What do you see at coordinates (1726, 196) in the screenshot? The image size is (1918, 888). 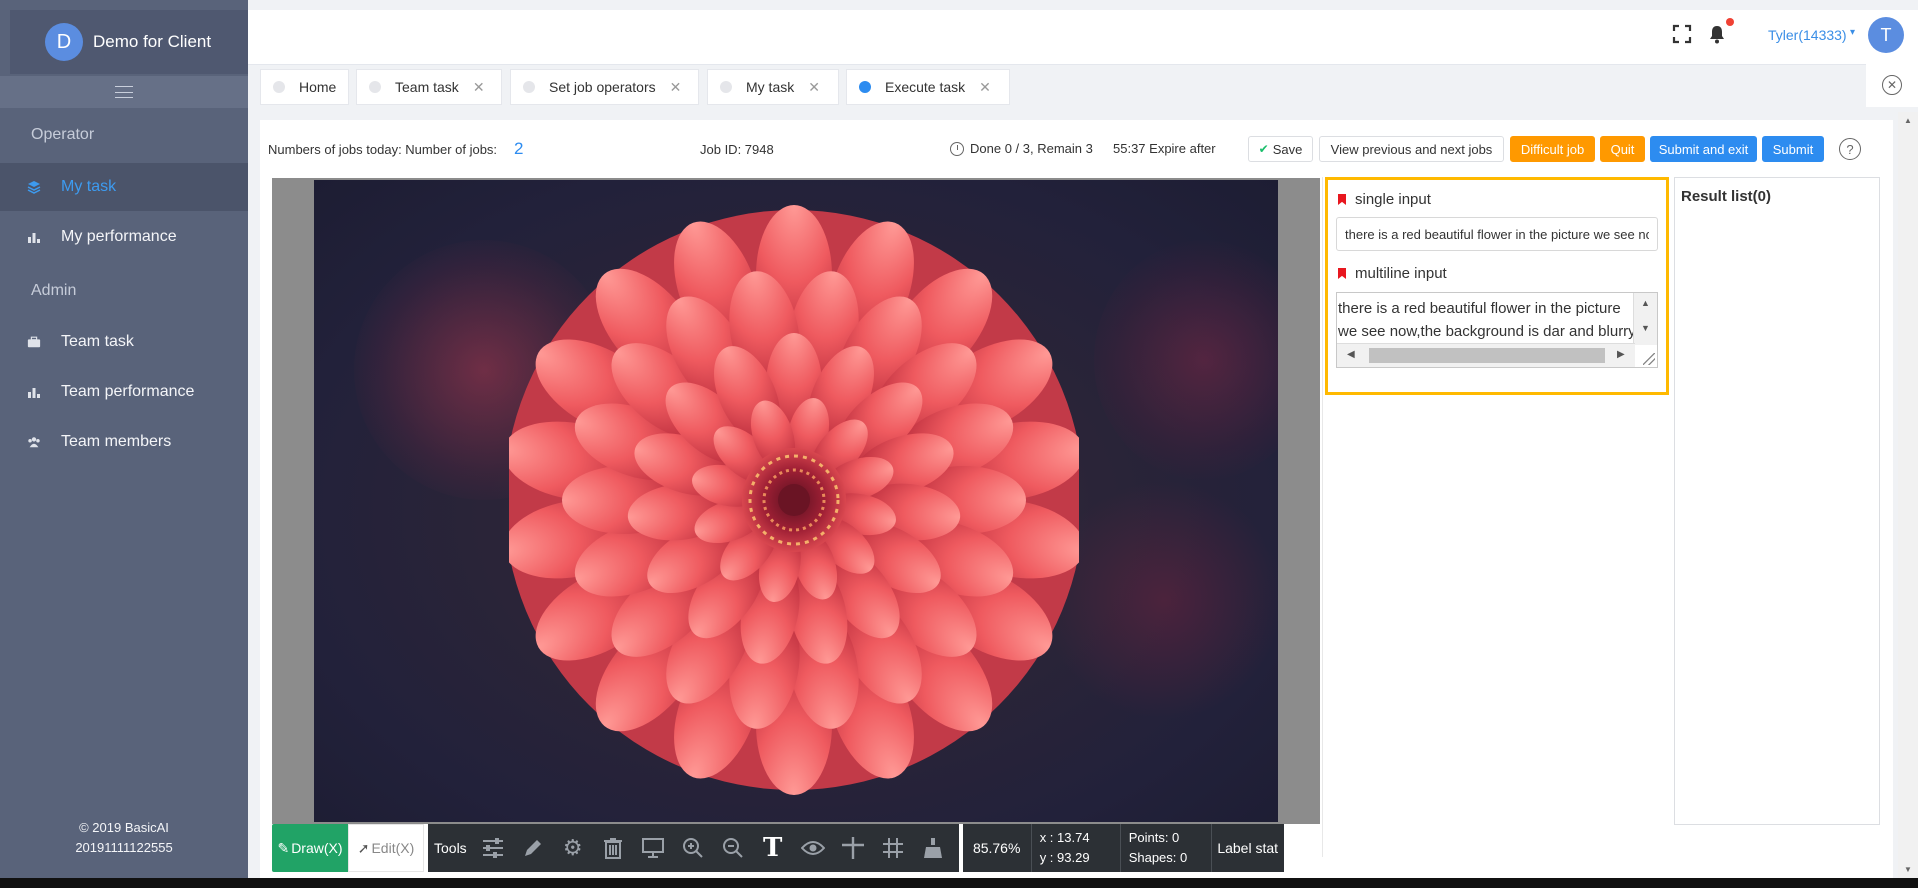 I see `result-list-title: Result list(0)` at bounding box center [1726, 196].